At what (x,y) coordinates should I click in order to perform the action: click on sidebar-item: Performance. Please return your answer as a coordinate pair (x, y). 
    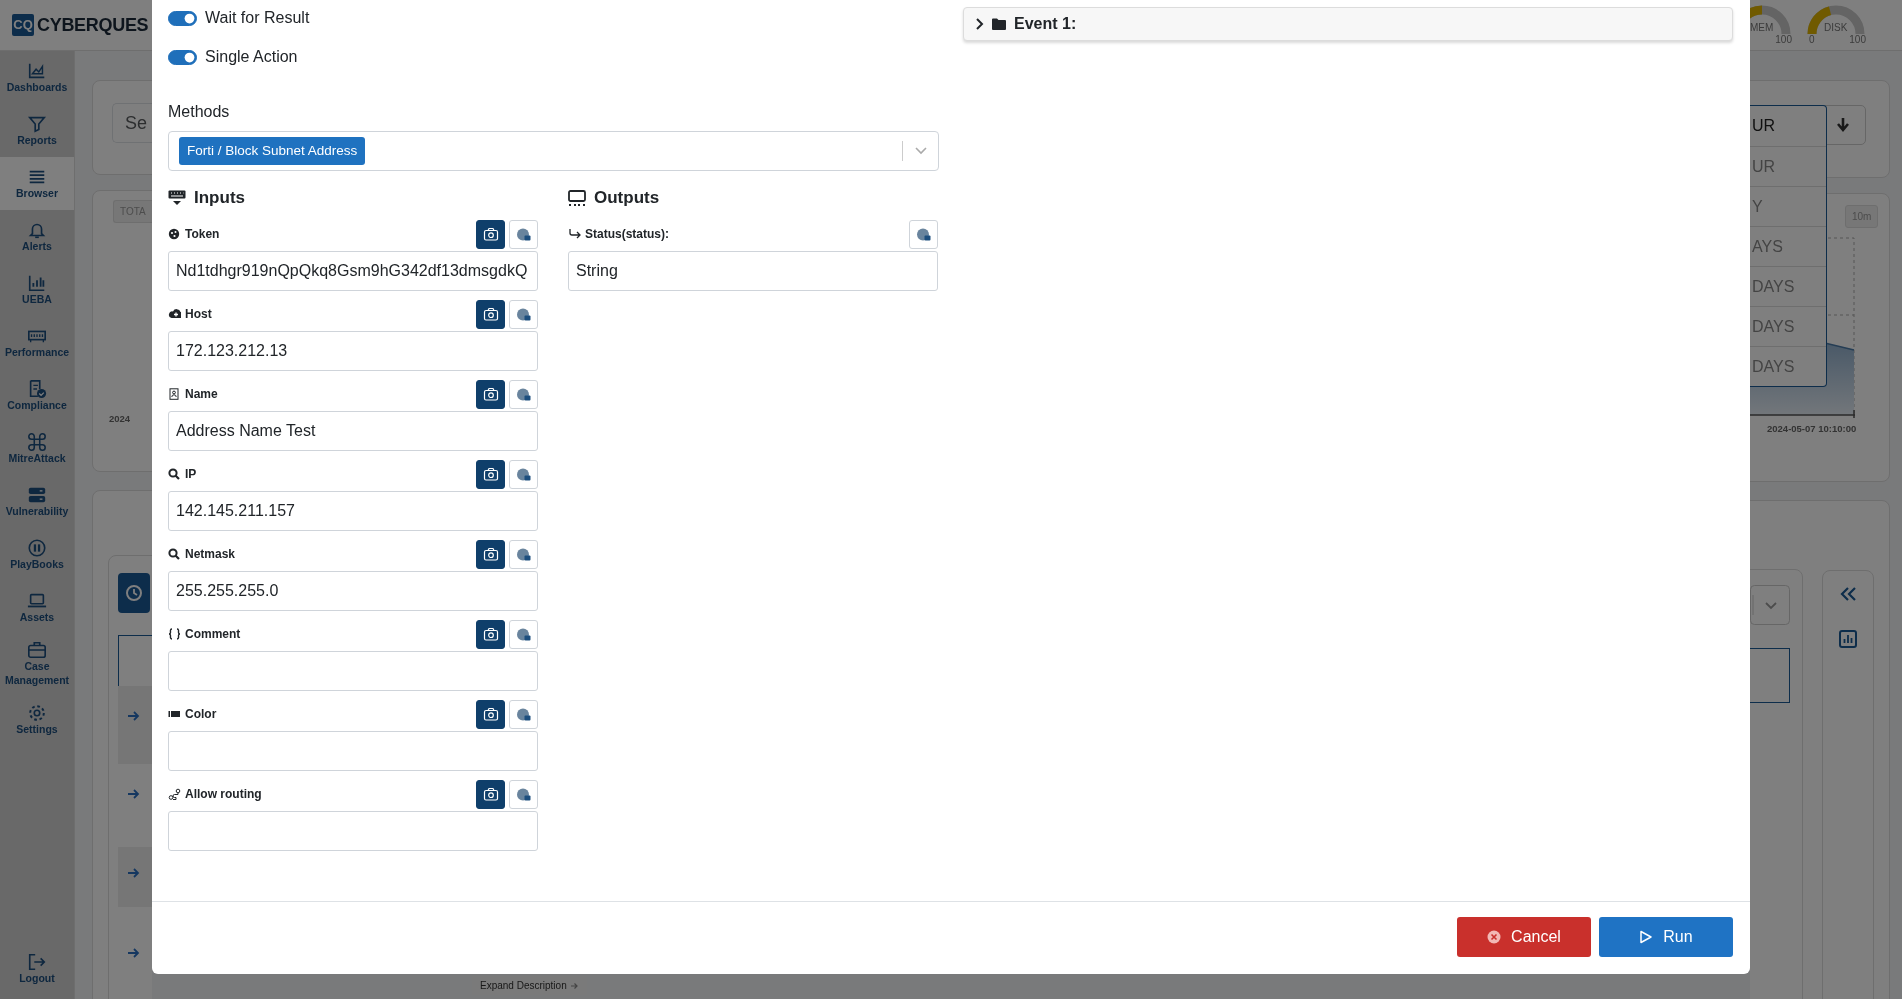
    Looking at the image, I should click on (37, 342).